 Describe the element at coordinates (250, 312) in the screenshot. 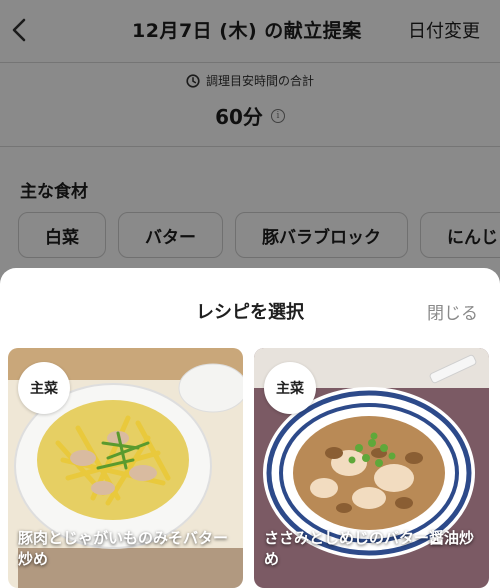

I see `sheet-title: レシピを選択` at that location.